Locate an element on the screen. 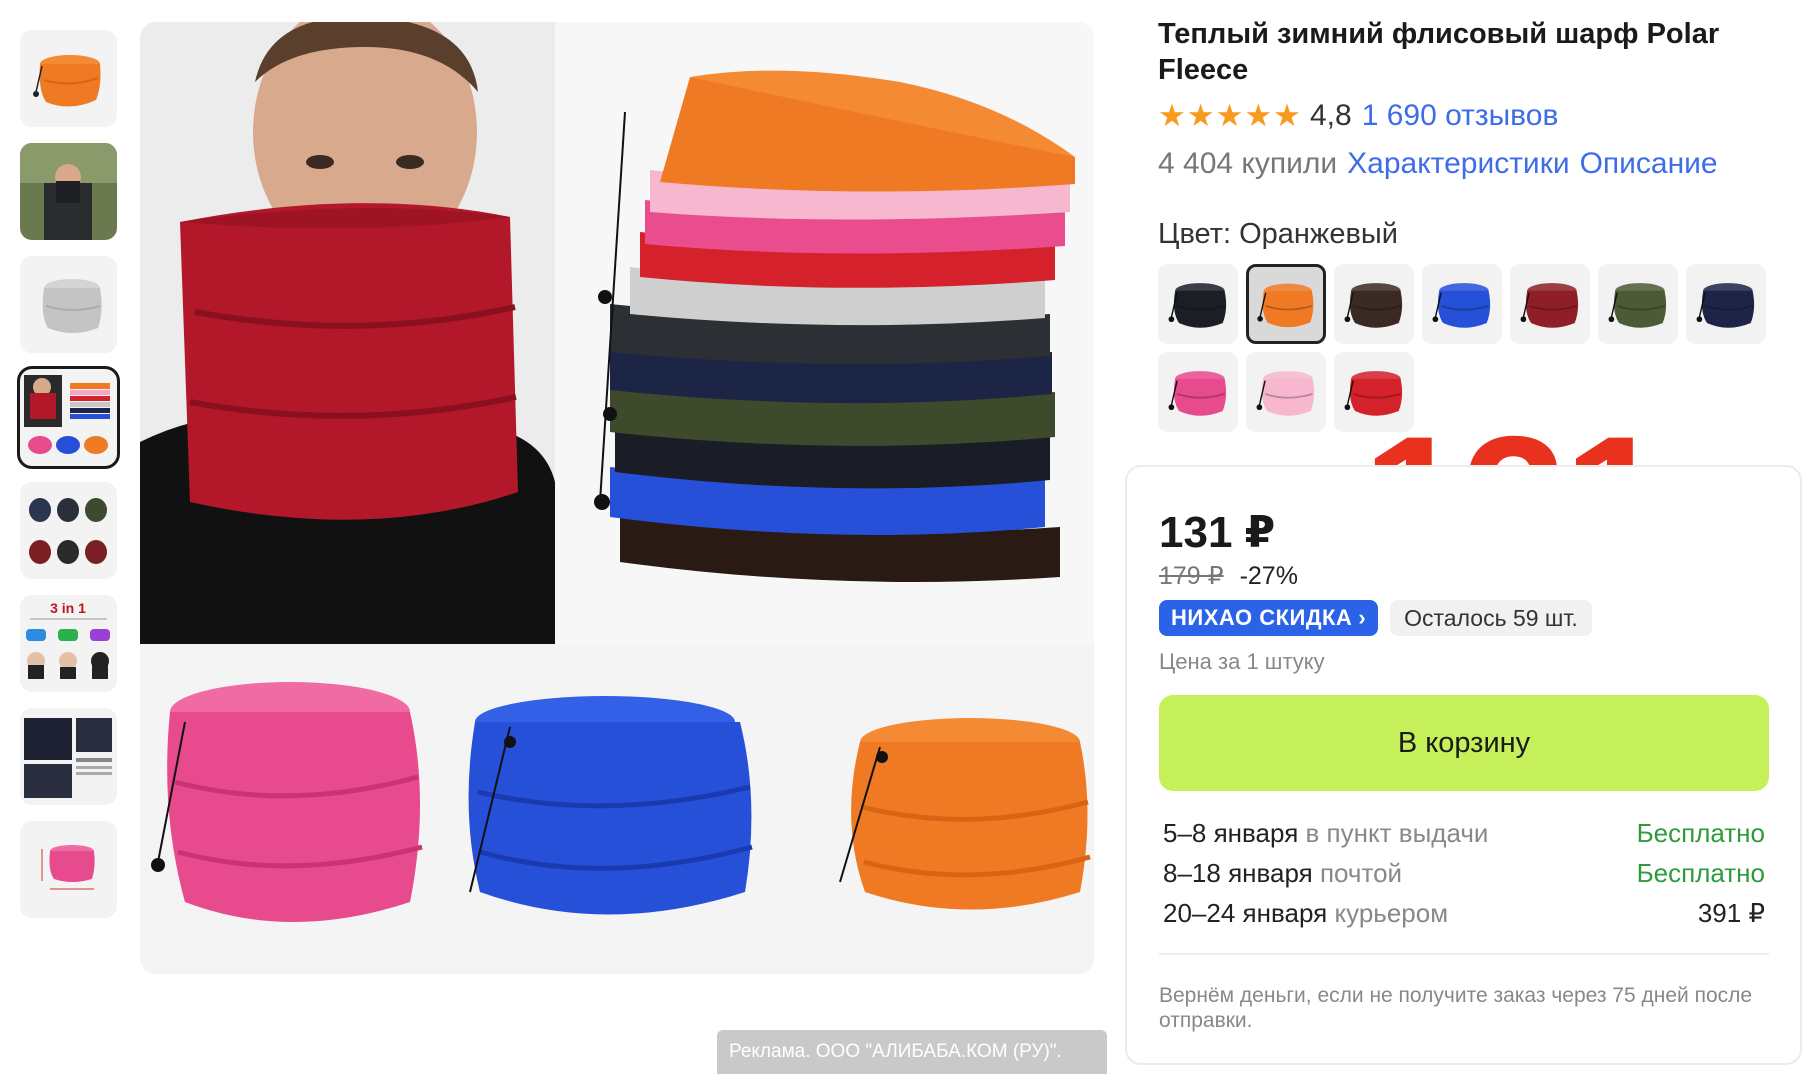  thumbnail-dark-variants is located at coordinates (68, 530).